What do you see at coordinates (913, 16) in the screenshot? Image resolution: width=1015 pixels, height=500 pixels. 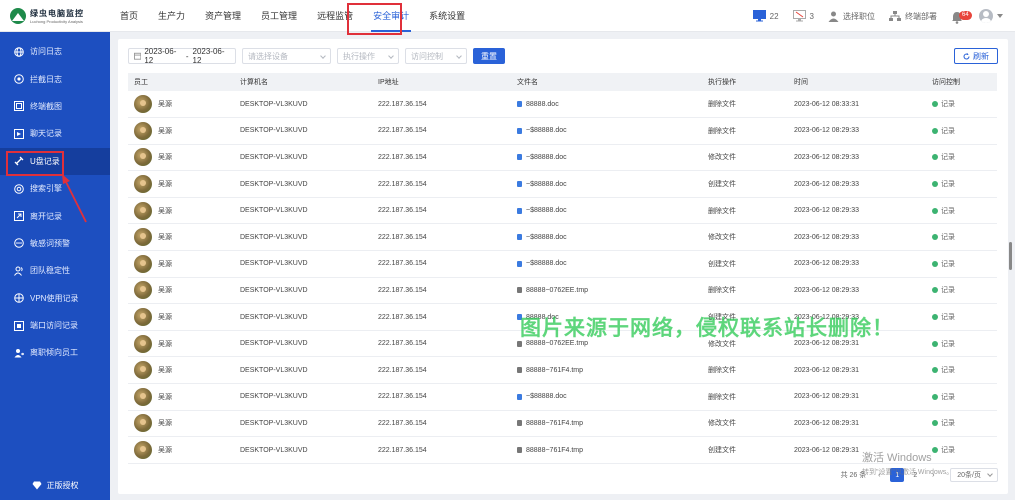 I see `terminal-deploy: 终端部署` at bounding box center [913, 16].